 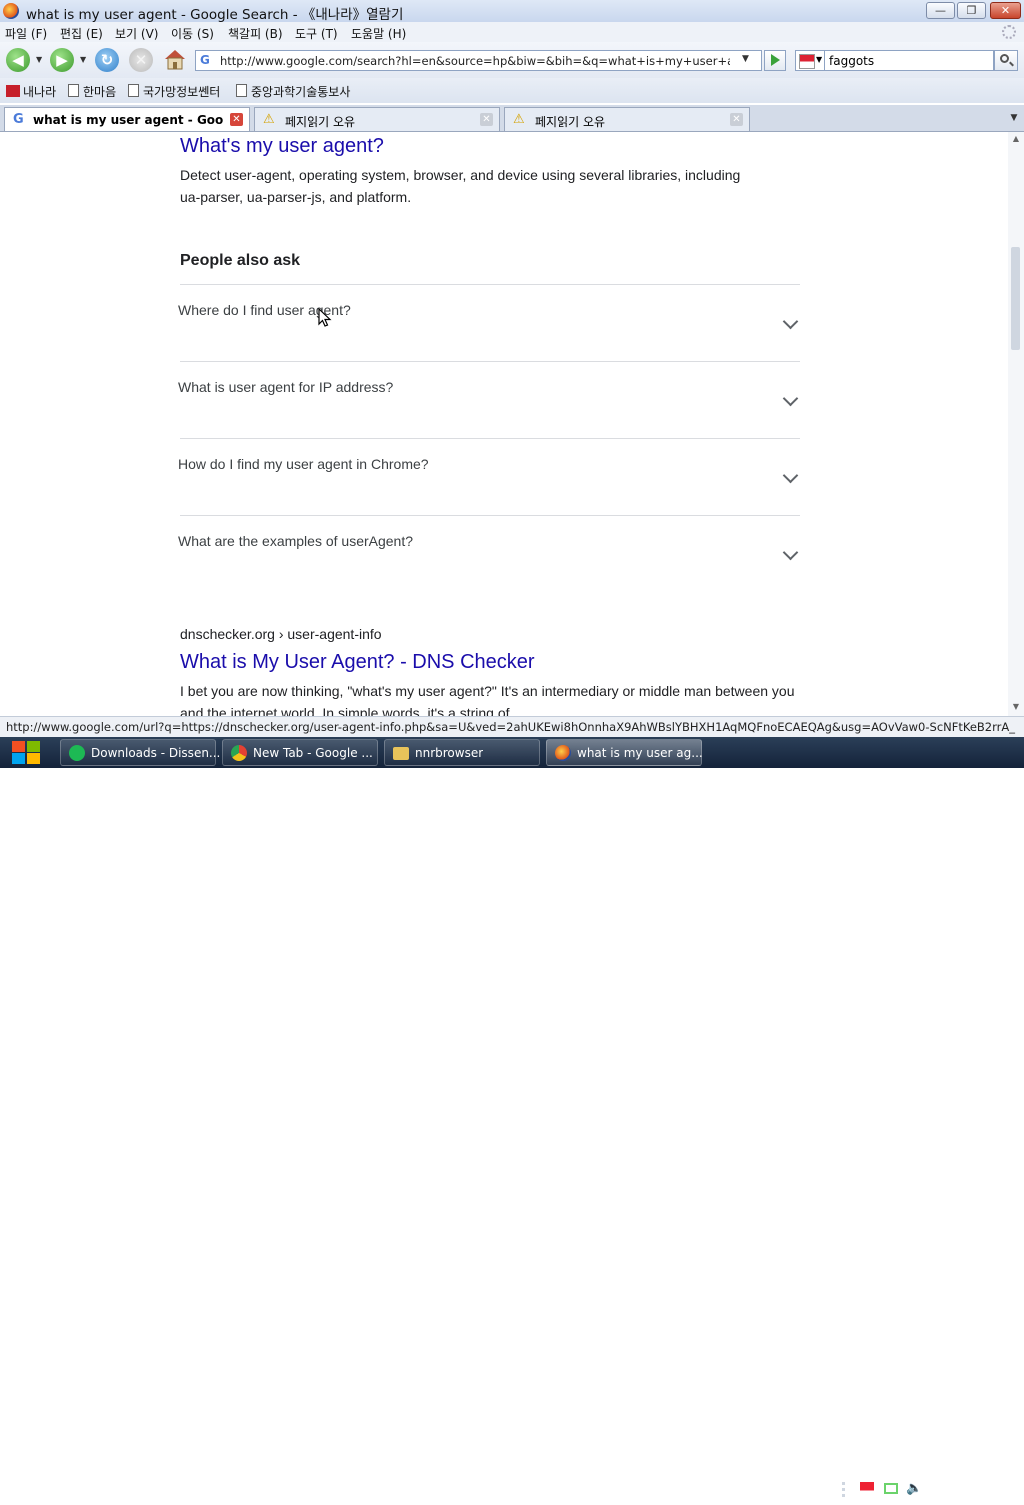 What do you see at coordinates (845, 1489) in the screenshot?
I see `tray-overflow-icon` at bounding box center [845, 1489].